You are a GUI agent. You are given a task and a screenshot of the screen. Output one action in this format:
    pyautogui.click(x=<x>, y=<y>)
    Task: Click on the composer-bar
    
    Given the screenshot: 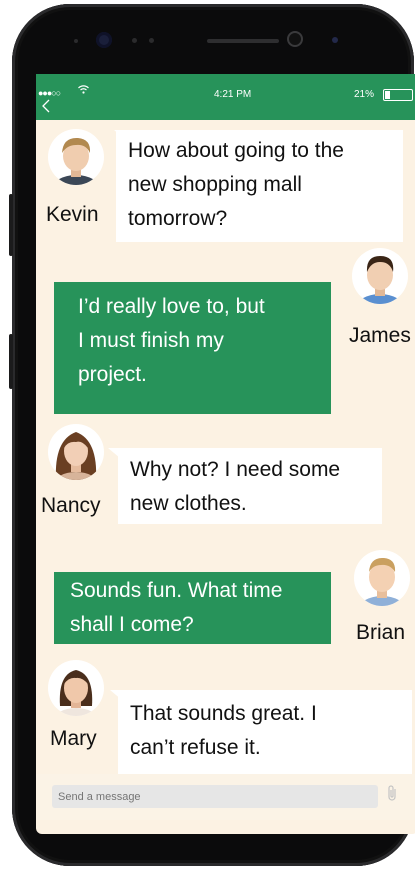 What is the action you would take?
    pyautogui.click(x=225, y=797)
    